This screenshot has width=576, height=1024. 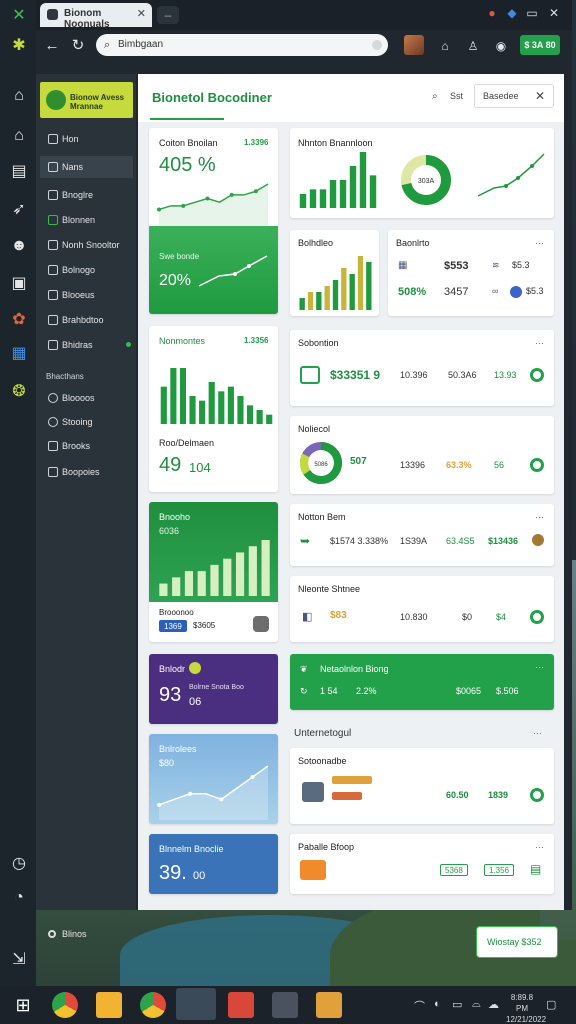 What do you see at coordinates (69, 934) in the screenshot?
I see `bottom-sidebar-item: Blinos` at bounding box center [69, 934].